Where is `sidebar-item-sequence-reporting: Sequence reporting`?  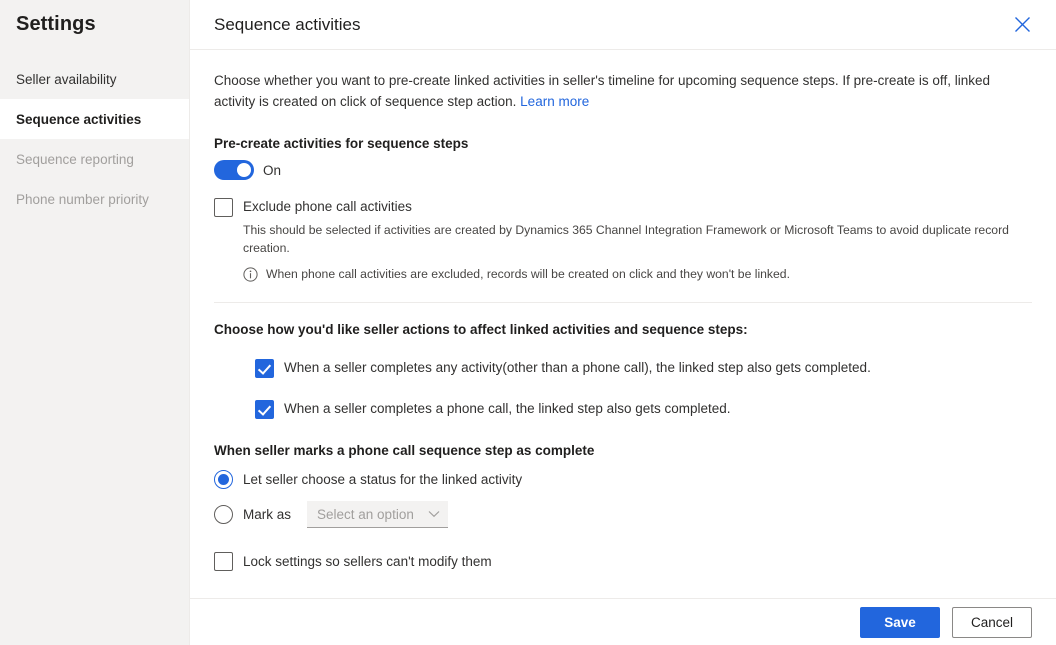
sidebar-item-sequence-reporting: Sequence reporting is located at coordinates (94, 159).